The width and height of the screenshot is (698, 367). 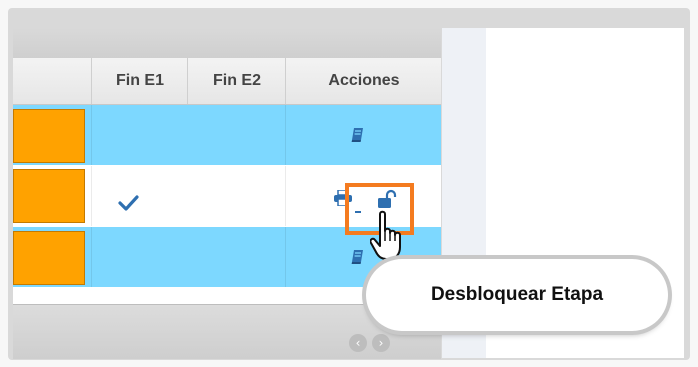 What do you see at coordinates (227, 135) in the screenshot?
I see `table-row` at bounding box center [227, 135].